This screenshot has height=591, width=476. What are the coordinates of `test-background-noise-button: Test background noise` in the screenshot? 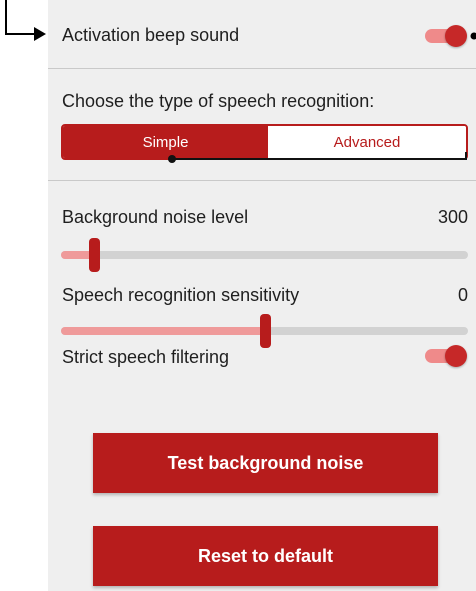 It's located at (265, 463).